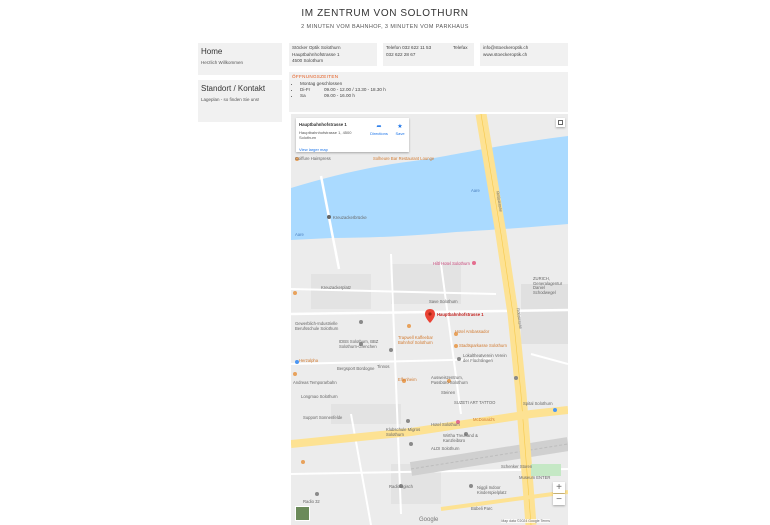  Describe the element at coordinates (415, 340) in the screenshot. I see `map-label: Trapwell Kaffeebar Bahnhof Solothurn` at that location.